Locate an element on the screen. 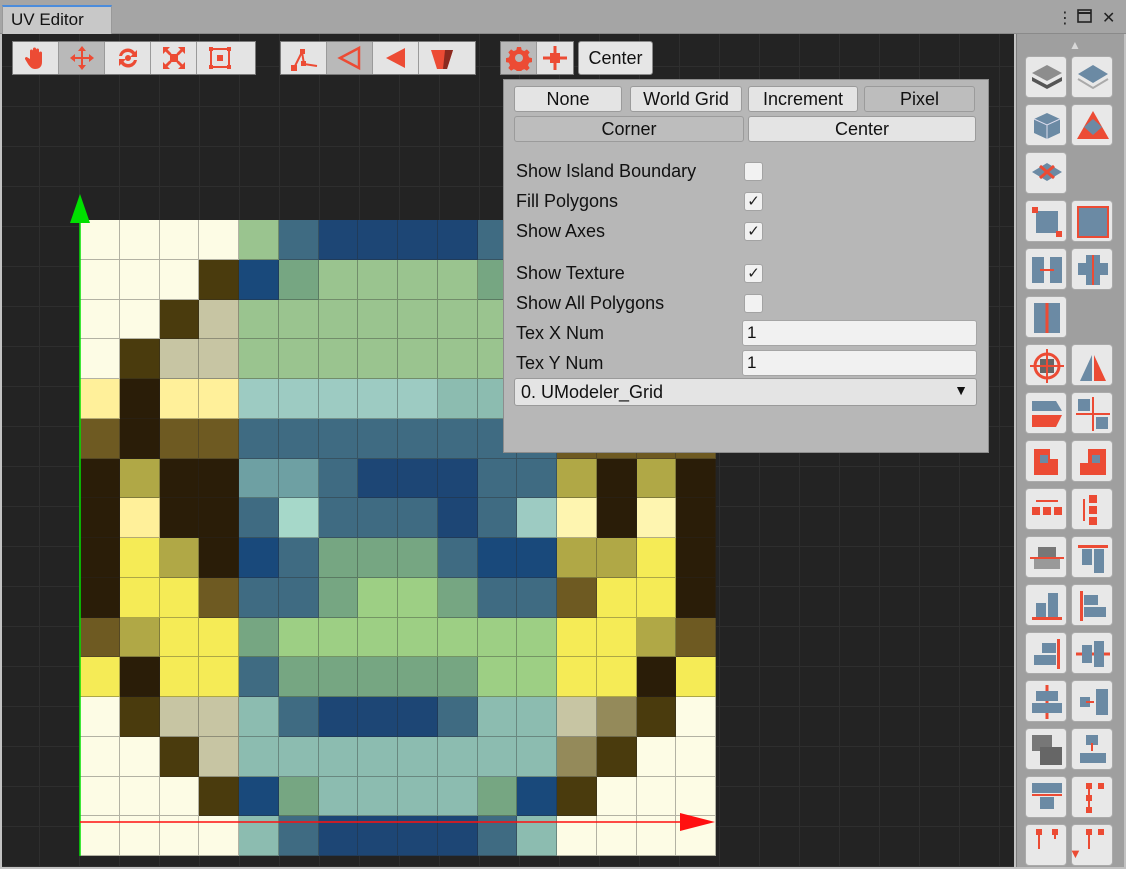 The width and height of the screenshot is (1126, 869). maximize-icon is located at coordinates (1085, 18).